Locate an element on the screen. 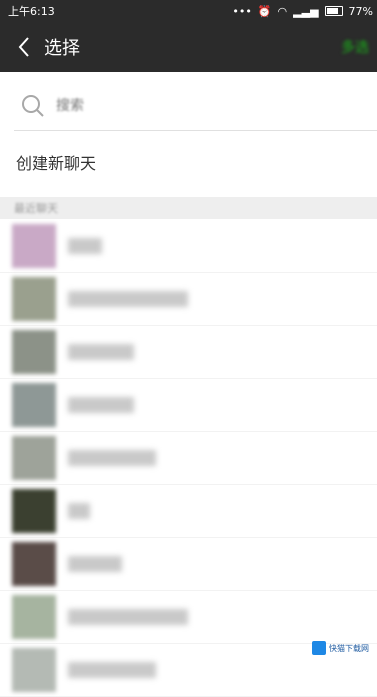 The image size is (377, 697). section-header-label: 最近聊天 is located at coordinates (36, 208).